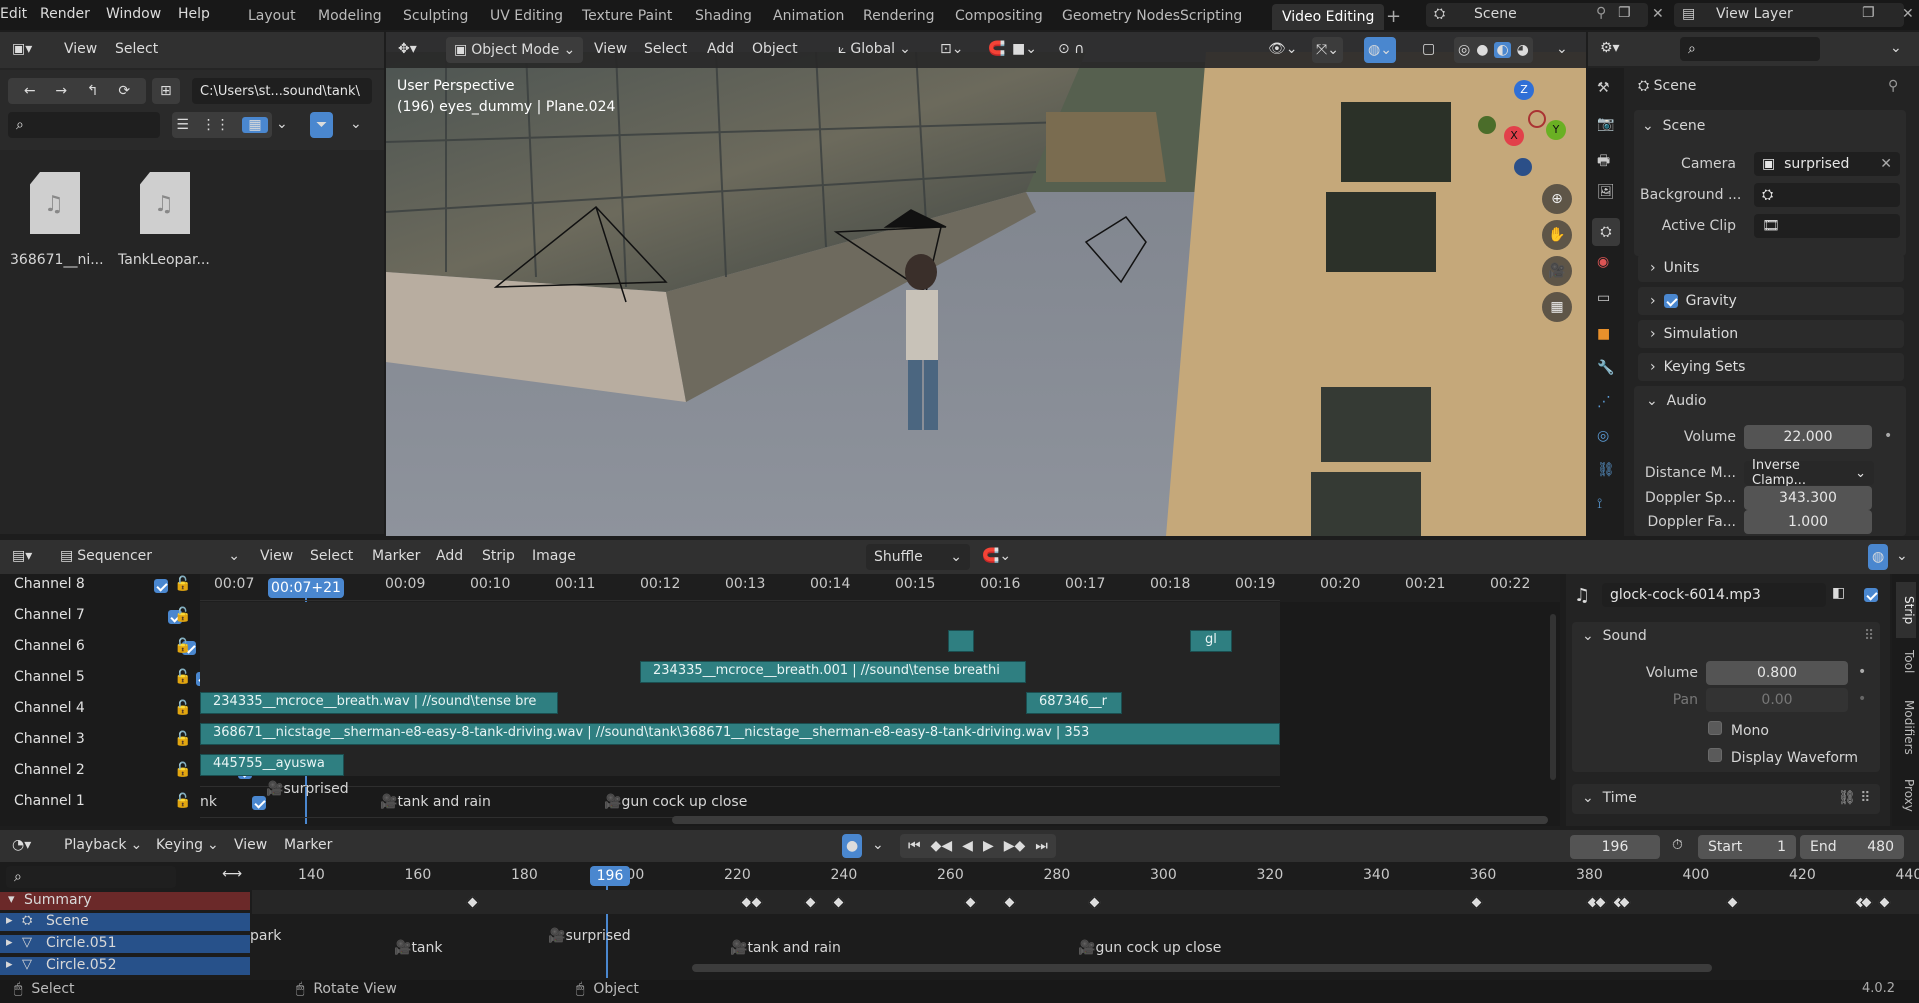 The image size is (1919, 1003). Describe the element at coordinates (1750, 49) in the screenshot. I see `props-search-input: ⌕` at that location.